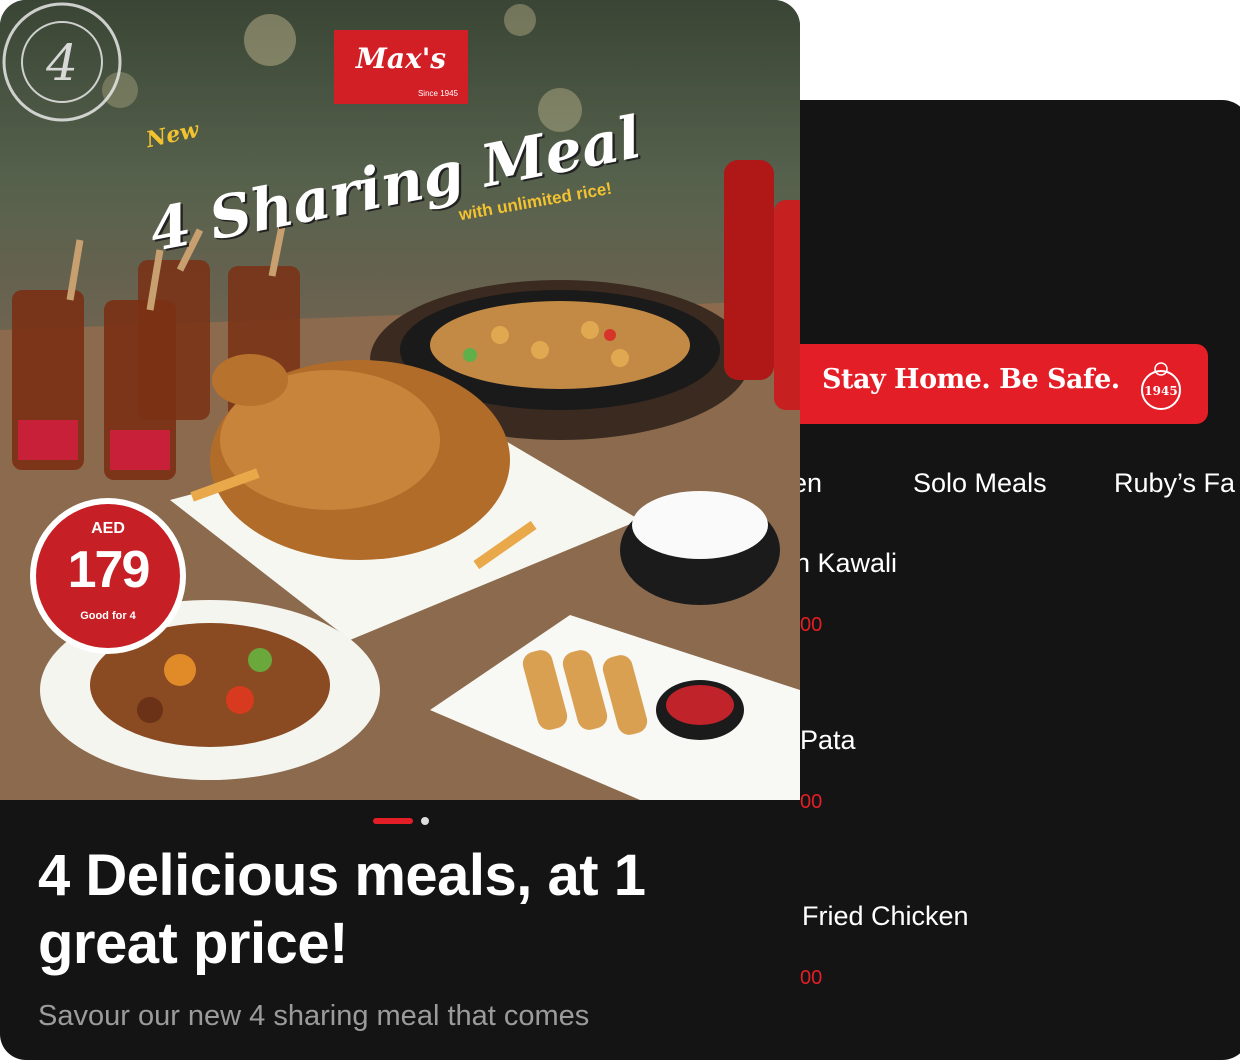  Describe the element at coordinates (762, 285) in the screenshot. I see `condiment-bottles` at that location.